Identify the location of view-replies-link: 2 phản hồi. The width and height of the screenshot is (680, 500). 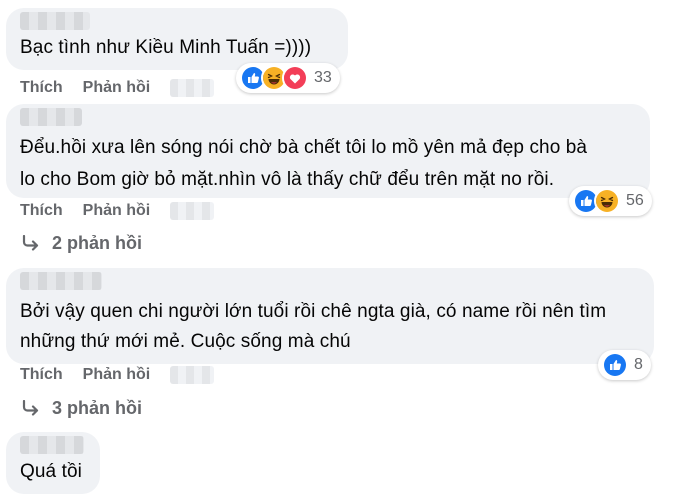
(82, 243).